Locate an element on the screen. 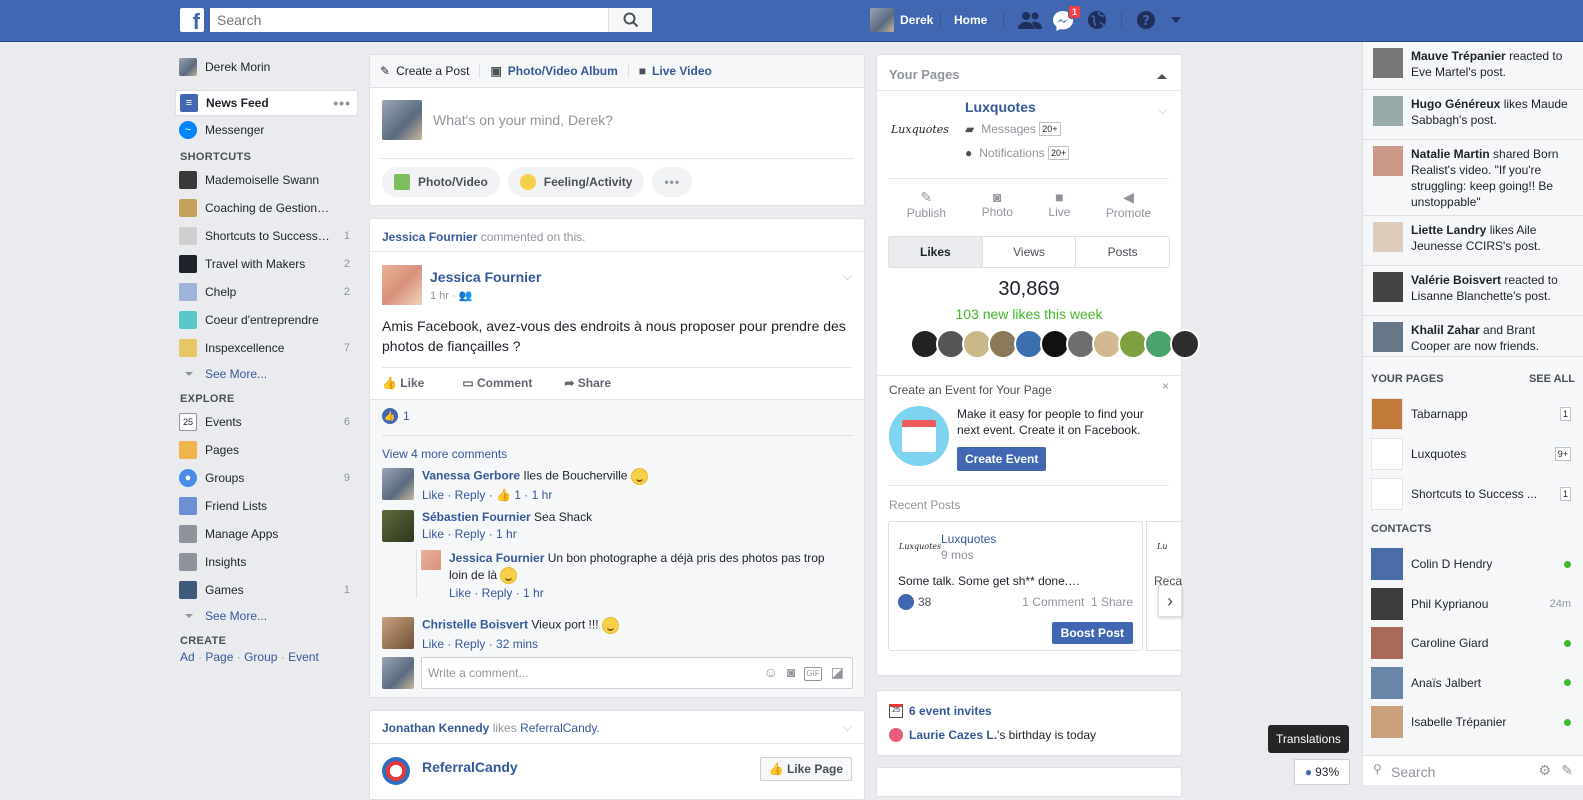  birthday-name-link: Laurie Cazes L. is located at coordinates (953, 735).